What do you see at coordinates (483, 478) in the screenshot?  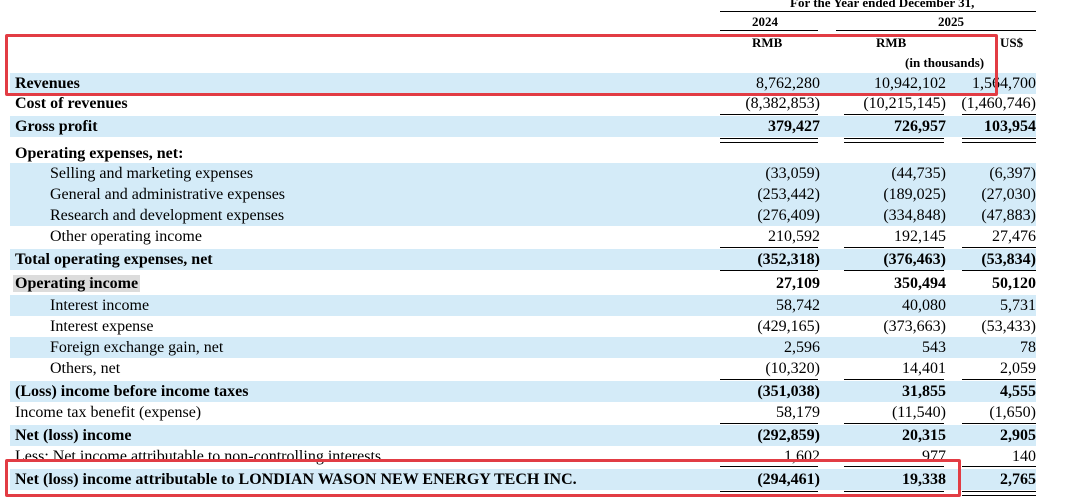 I see `highlight-box-net-income-attributable` at bounding box center [483, 478].